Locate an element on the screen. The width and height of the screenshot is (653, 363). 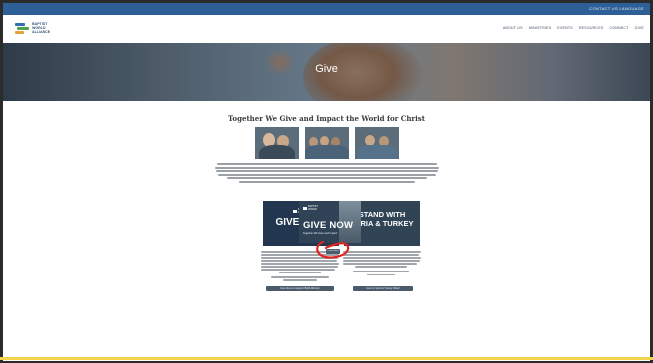
banner-subtitle: Together We Give and Impact is located at coordinates (320, 233).